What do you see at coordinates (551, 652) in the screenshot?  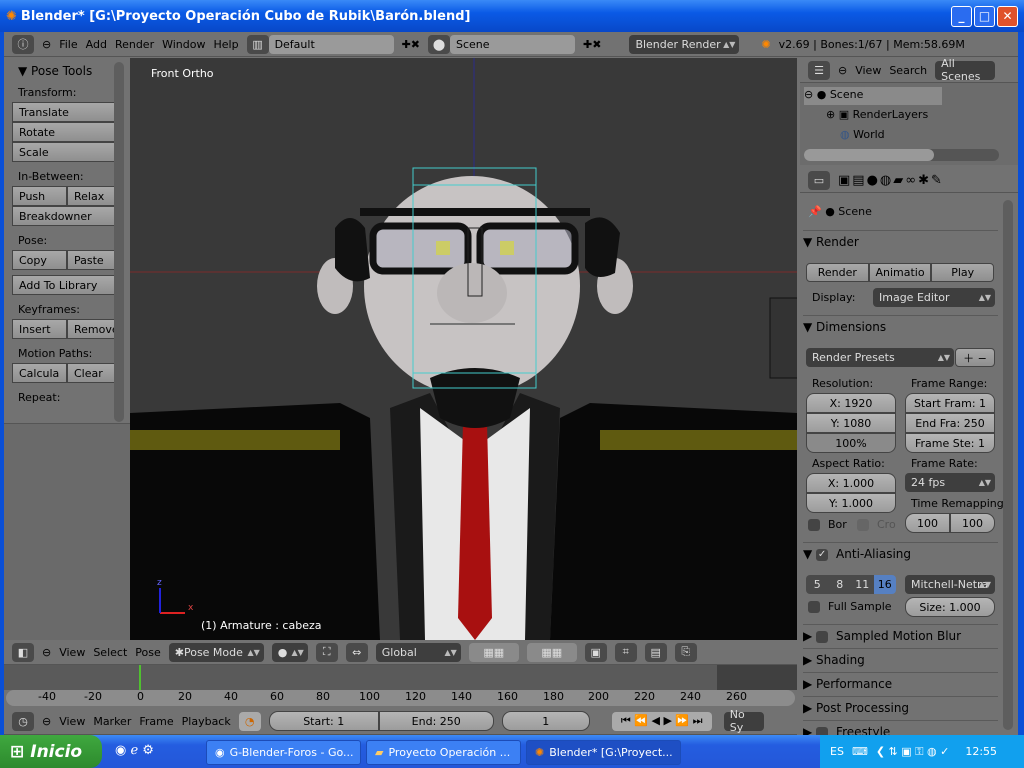 I see `layers-2-icon: ▦▦` at bounding box center [551, 652].